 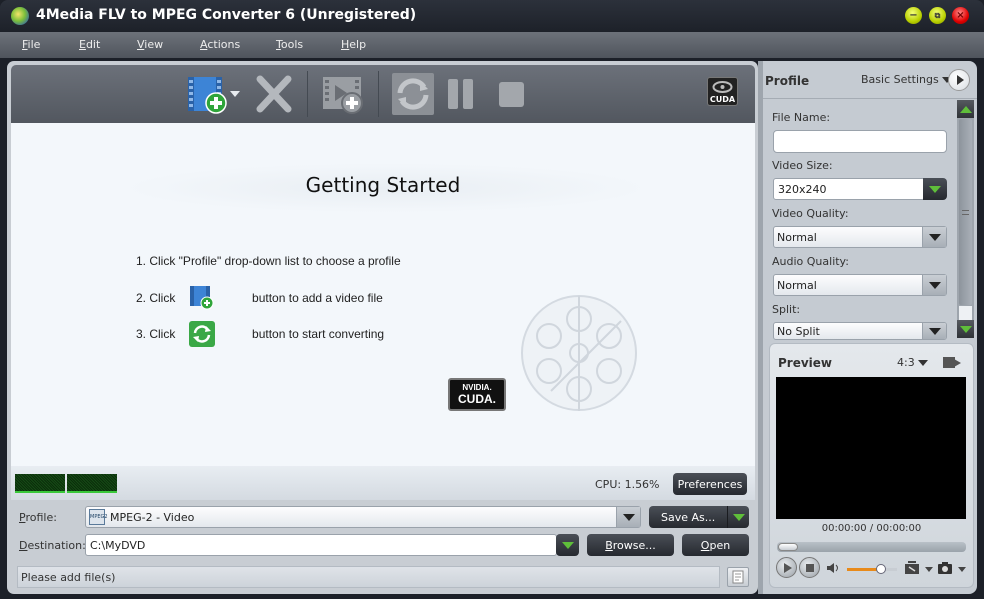 I want to click on nvidia-brand: NVIDIA., so click(x=477, y=387).